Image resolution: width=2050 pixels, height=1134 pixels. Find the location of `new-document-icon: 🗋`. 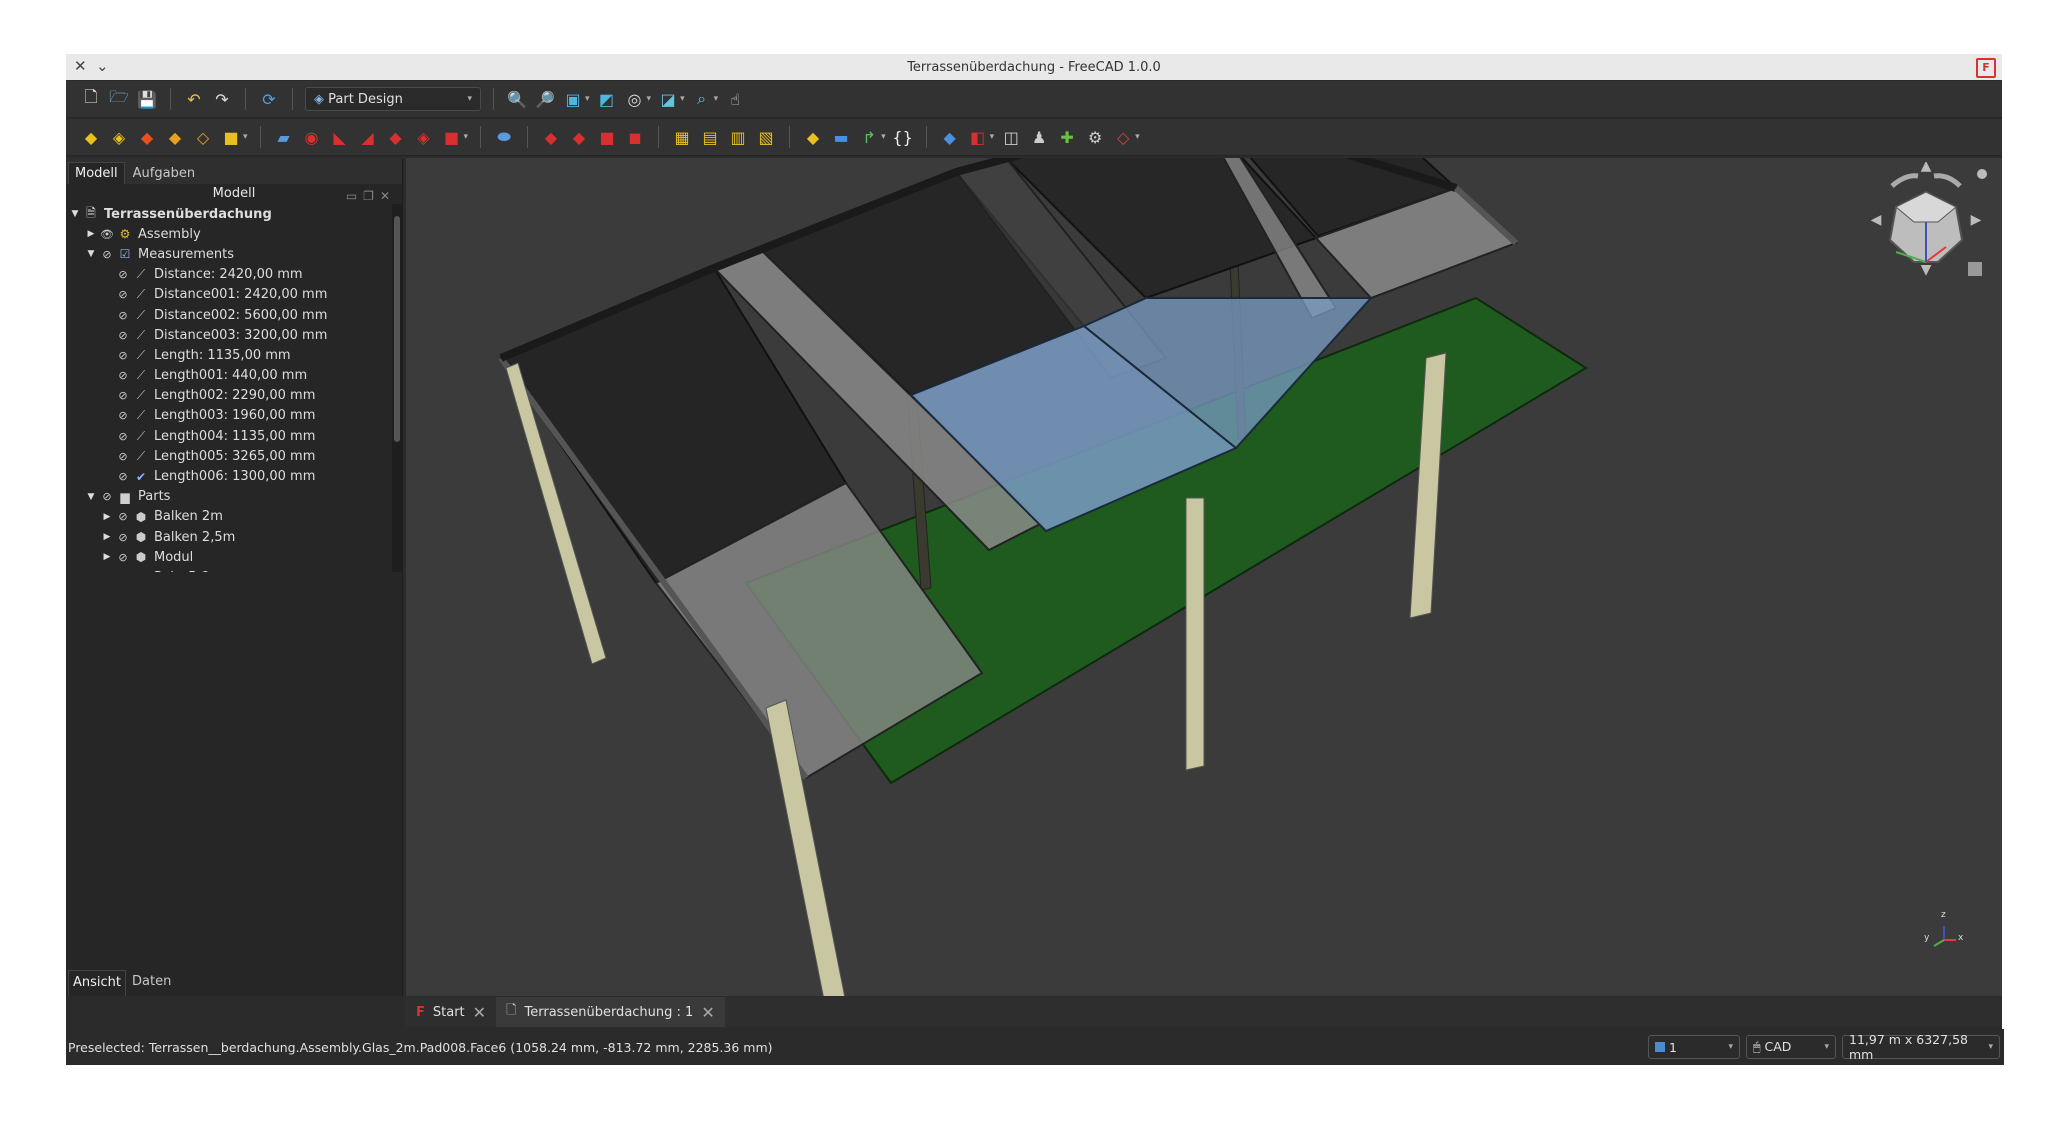

new-document-icon: 🗋 is located at coordinates (91, 98).